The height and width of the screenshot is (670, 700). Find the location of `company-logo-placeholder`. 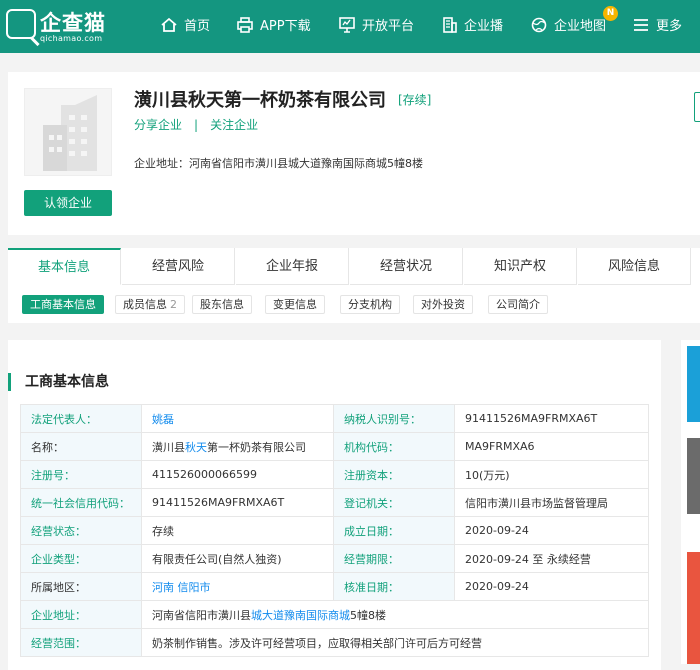

company-logo-placeholder is located at coordinates (68, 132).